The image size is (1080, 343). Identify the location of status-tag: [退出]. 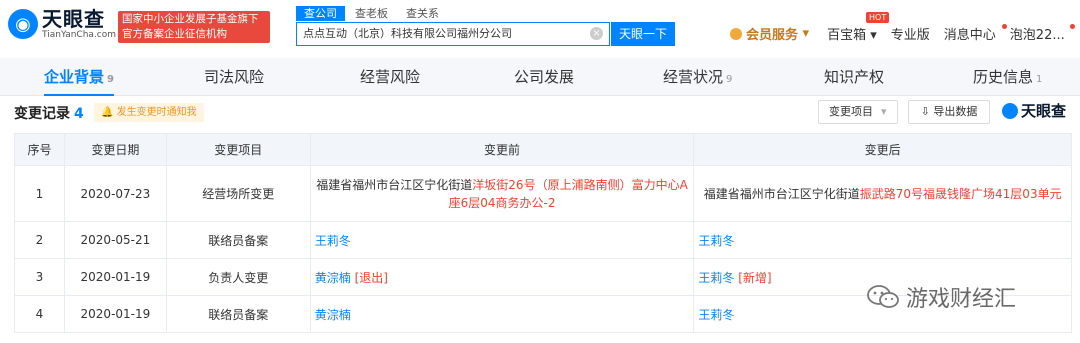
(371, 277).